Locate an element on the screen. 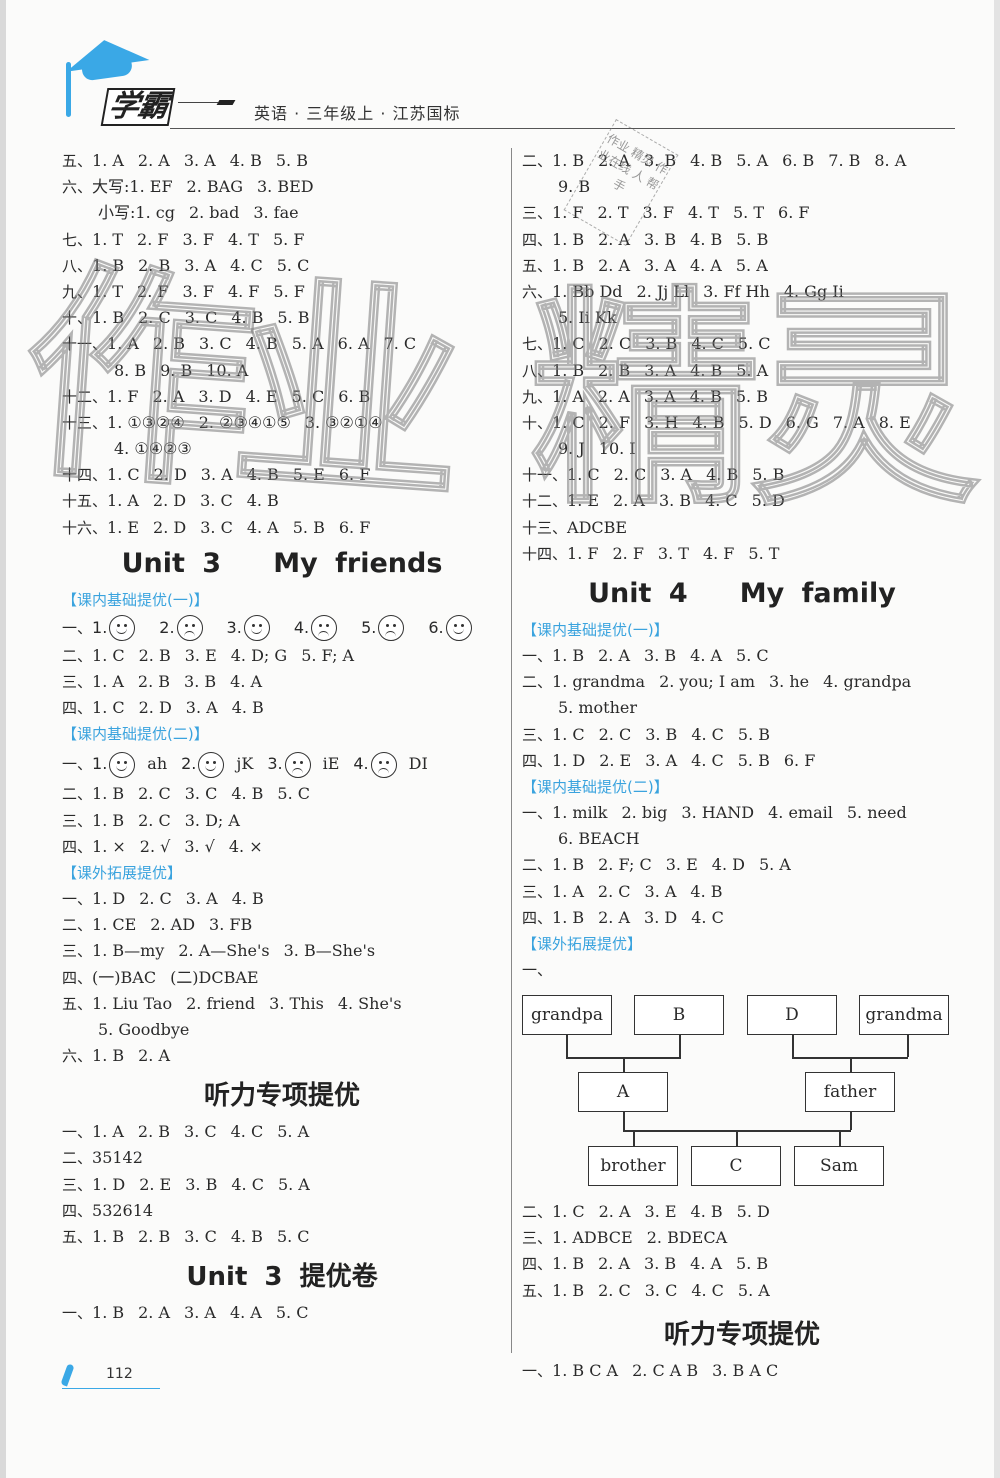  question-number: 八、 is located at coordinates (537, 370).